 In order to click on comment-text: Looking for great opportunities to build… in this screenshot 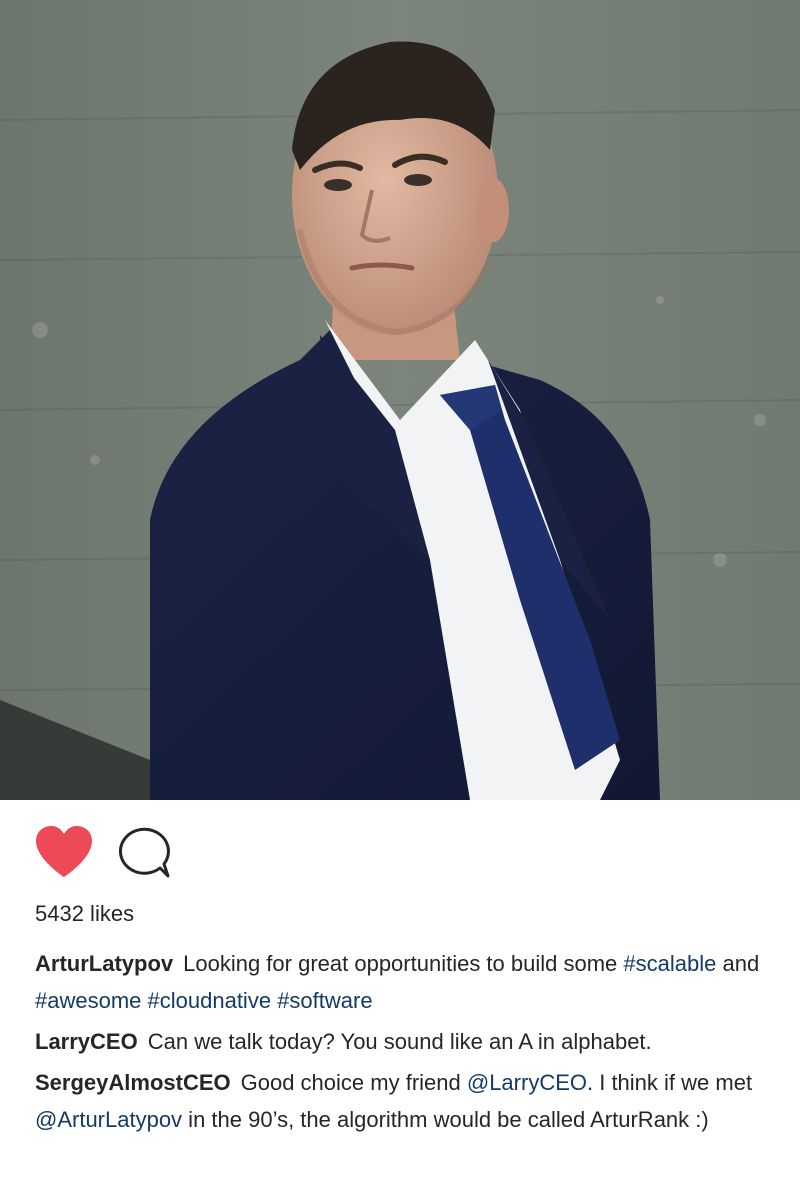, I will do `click(403, 963)`.